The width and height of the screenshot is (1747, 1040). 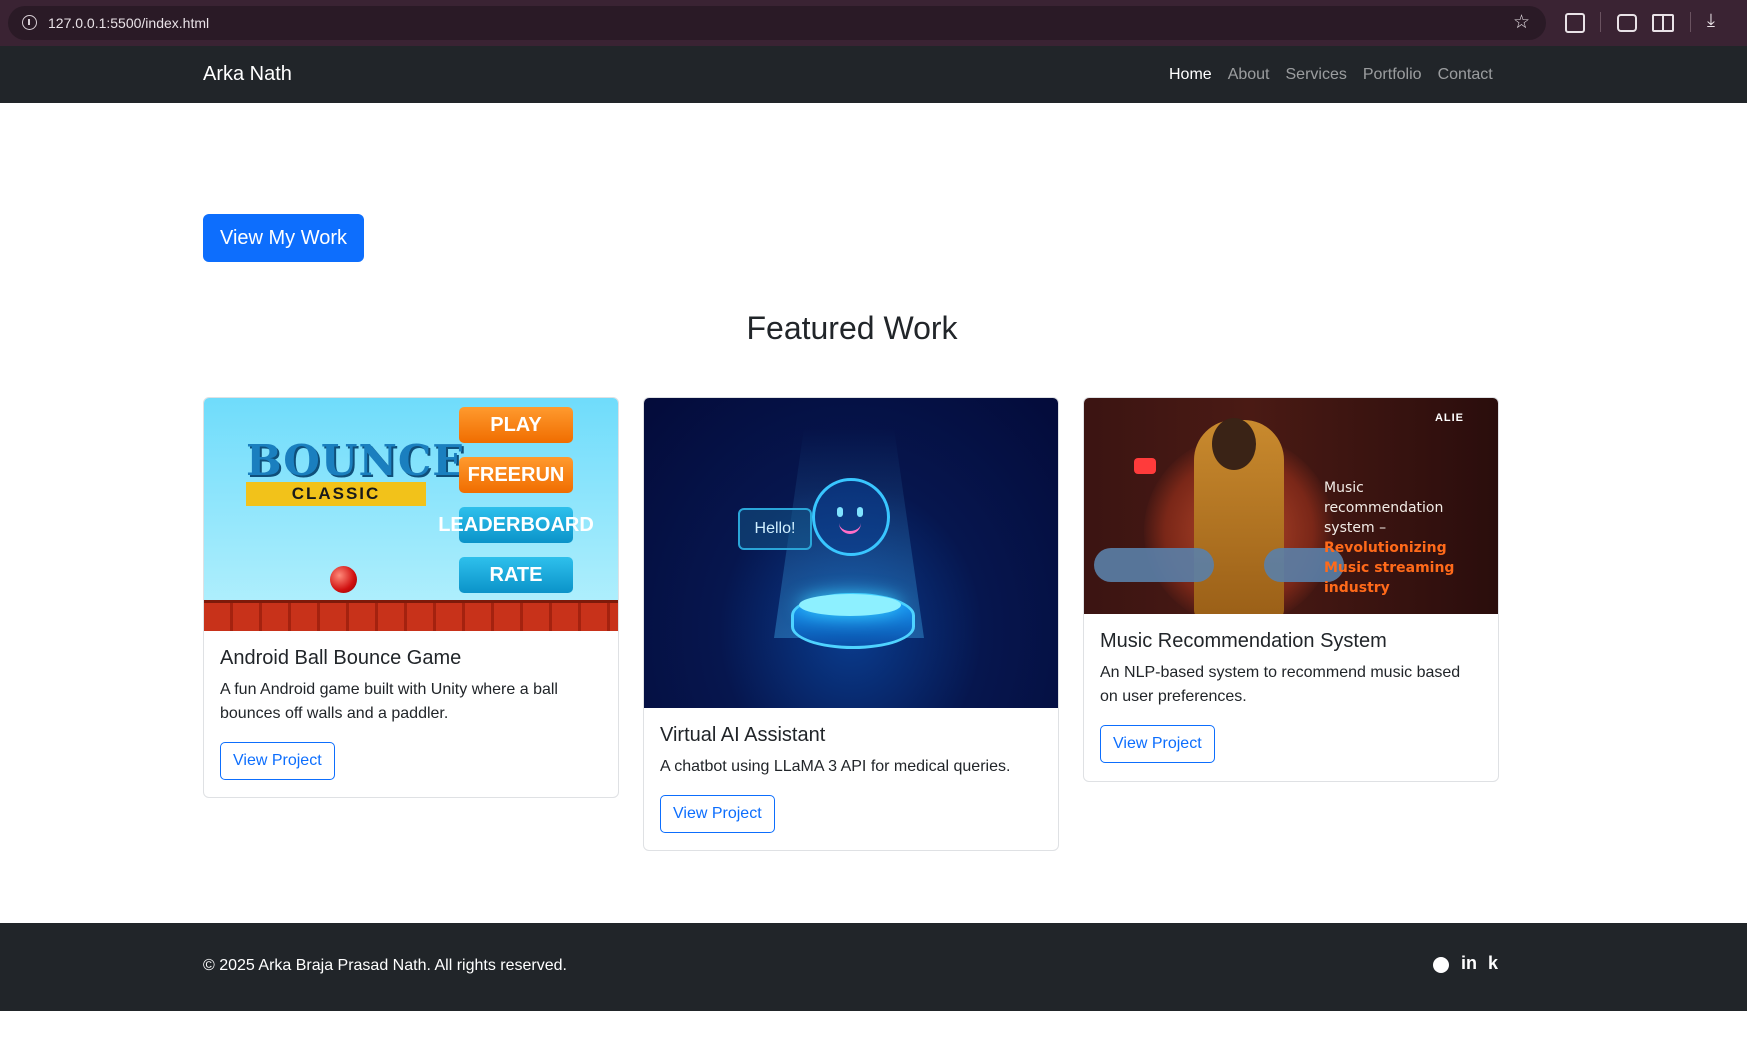 What do you see at coordinates (128, 23) in the screenshot?
I see `url-text: 127.0.0.1:5500/index.html` at bounding box center [128, 23].